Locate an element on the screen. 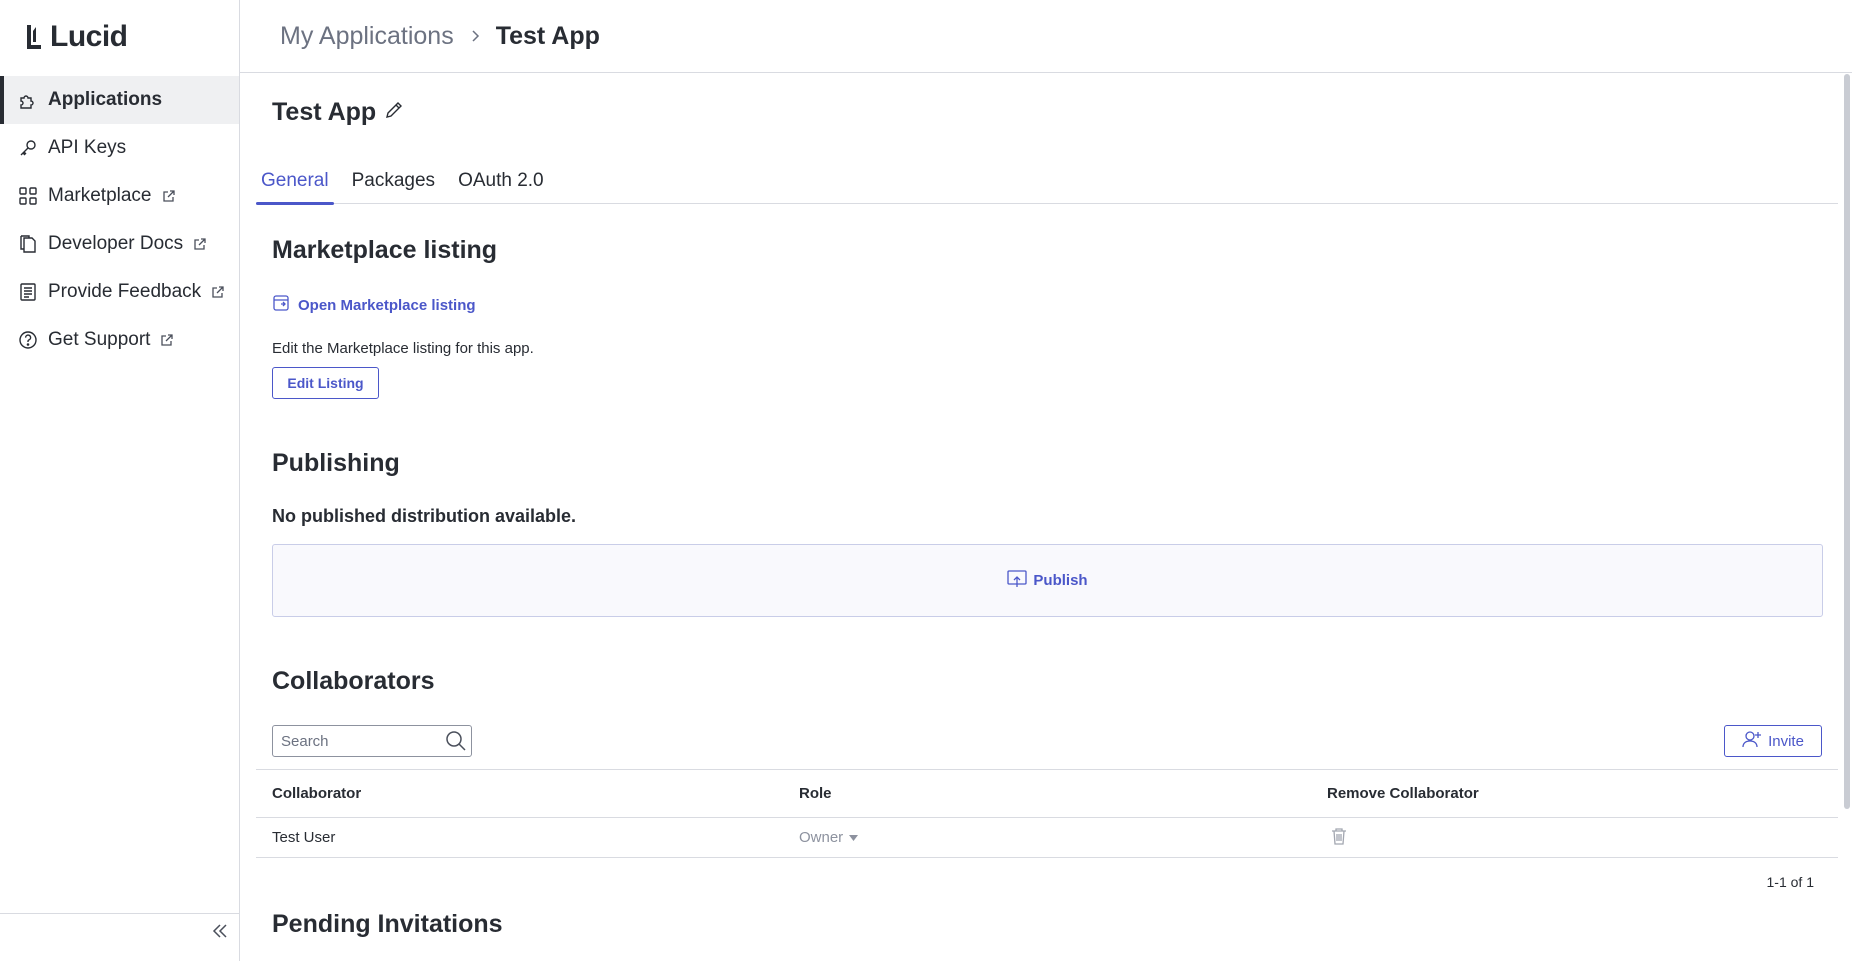 Image resolution: width=1852 pixels, height=961 pixels. edit-listing-button: Edit Listing is located at coordinates (325, 383).